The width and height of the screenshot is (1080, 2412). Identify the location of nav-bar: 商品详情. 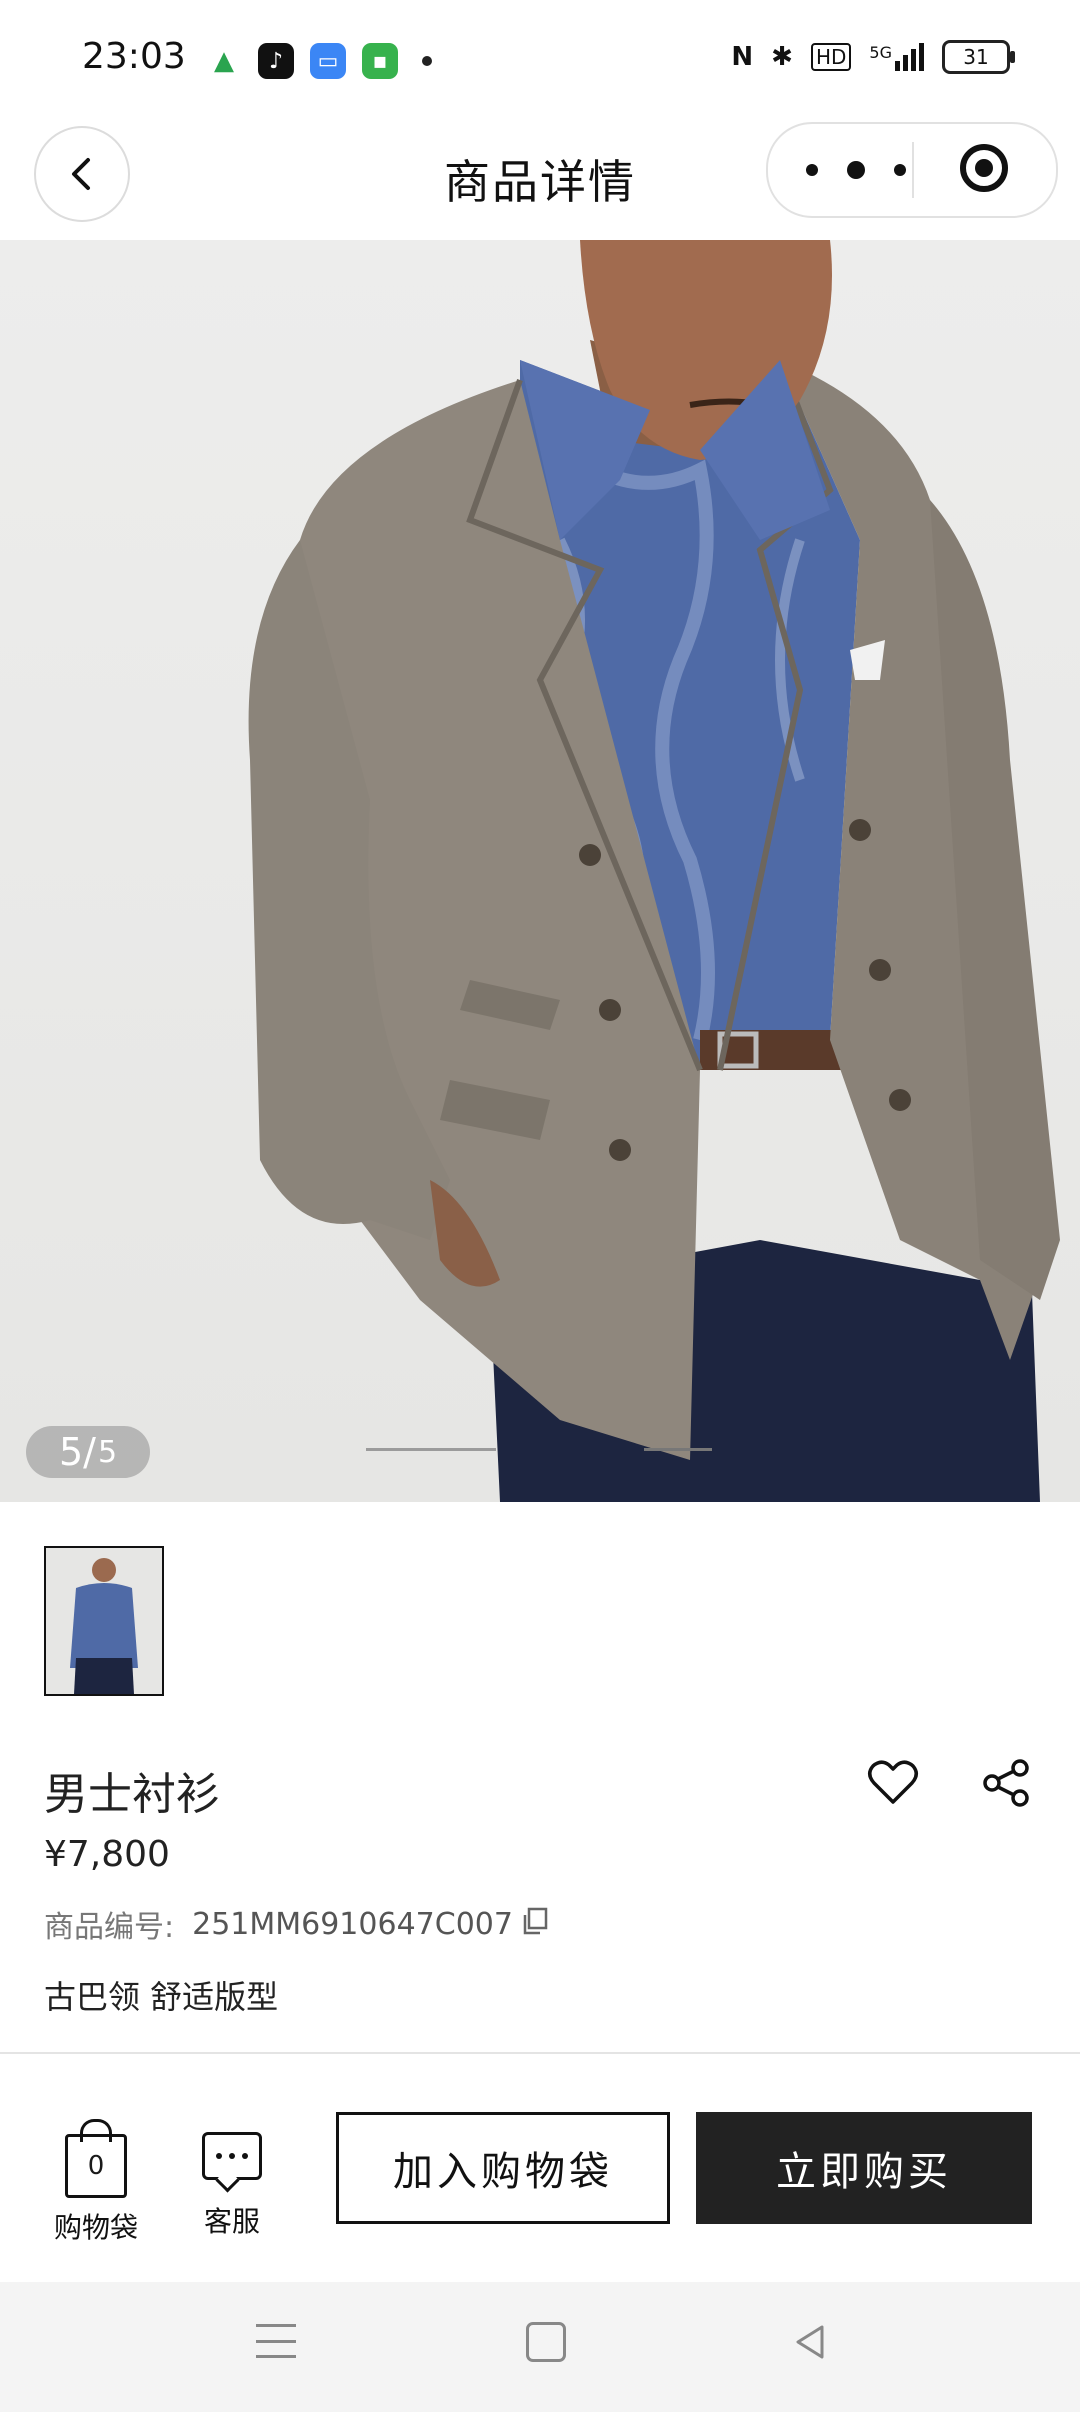
(540, 180).